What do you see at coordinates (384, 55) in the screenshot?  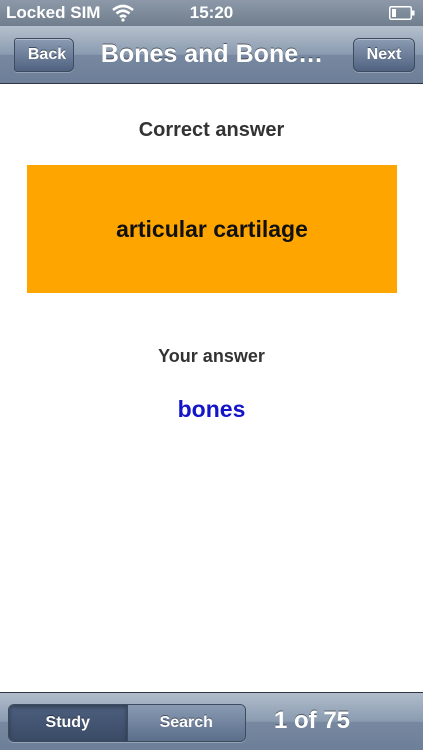 I see `next-button: Next` at bounding box center [384, 55].